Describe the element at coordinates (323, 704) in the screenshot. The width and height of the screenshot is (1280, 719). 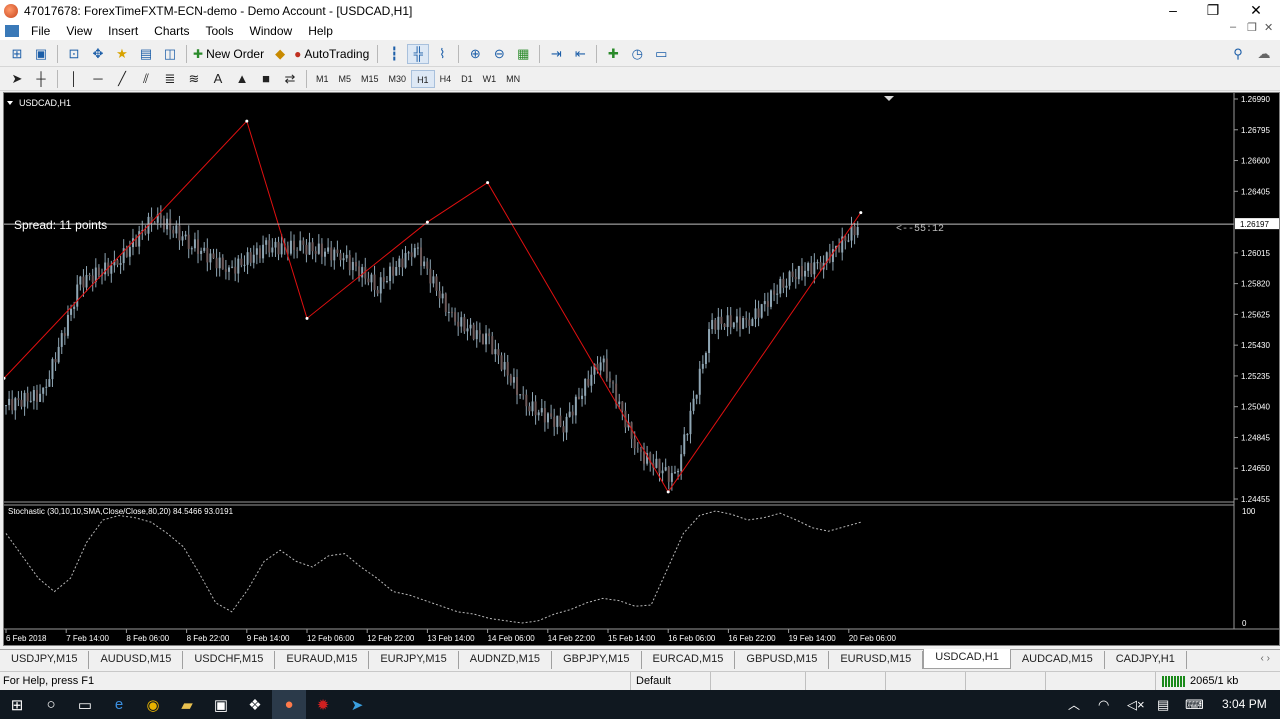
I see `fxtm-red-icon: ✹` at that location.